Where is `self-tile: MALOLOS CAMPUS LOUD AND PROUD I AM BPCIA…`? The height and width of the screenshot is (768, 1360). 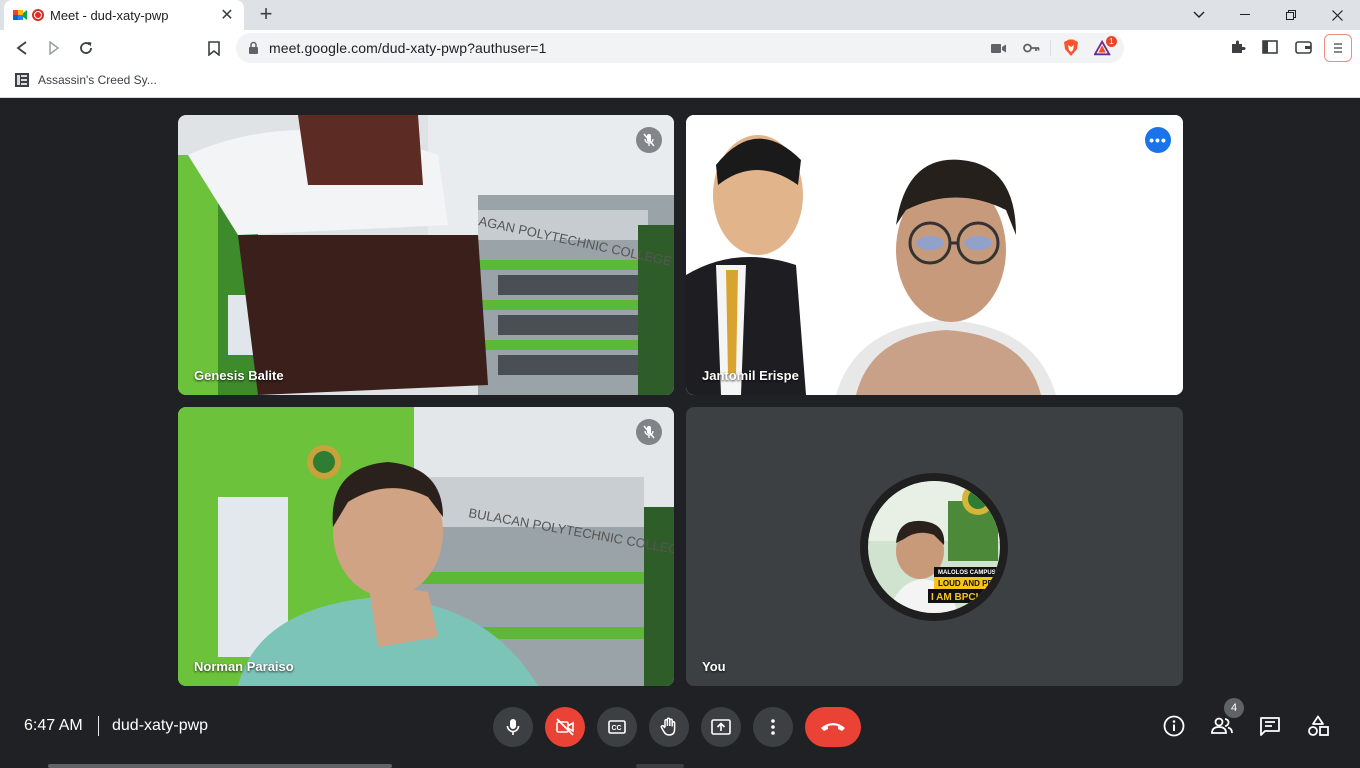 self-tile: MALOLOS CAMPUS LOUD AND PROUD I AM BPCIA… is located at coordinates (934, 546).